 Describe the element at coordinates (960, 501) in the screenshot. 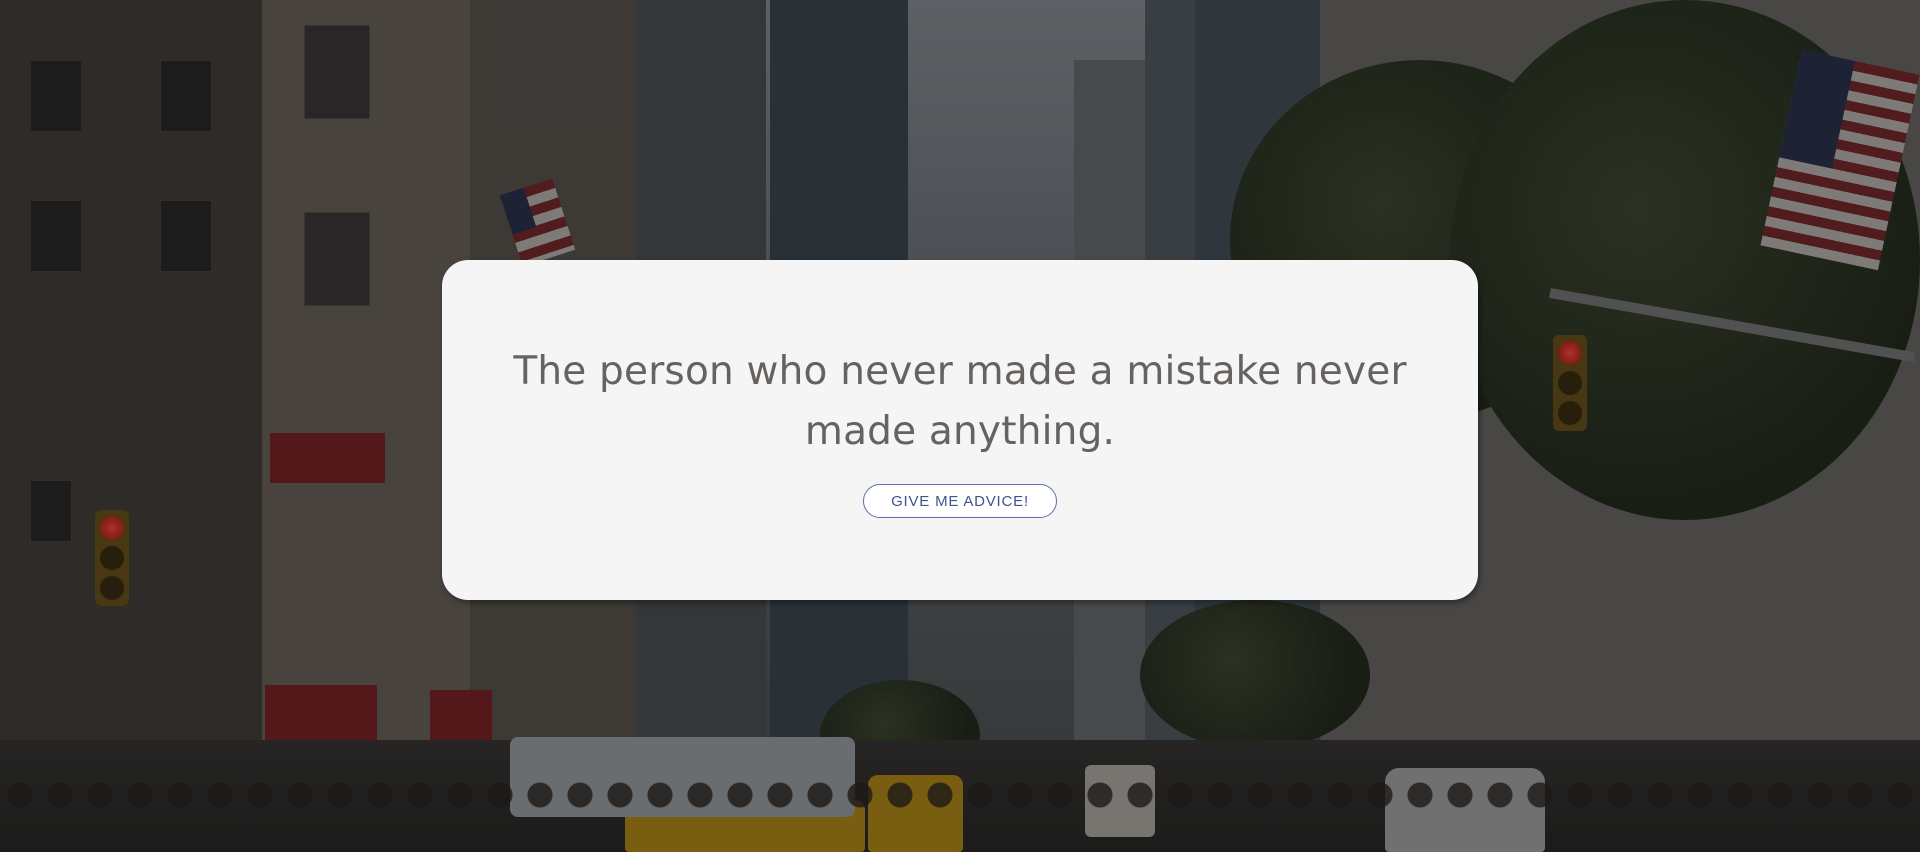

I see `give-advice-button: GIVE ME ADVICE!` at that location.